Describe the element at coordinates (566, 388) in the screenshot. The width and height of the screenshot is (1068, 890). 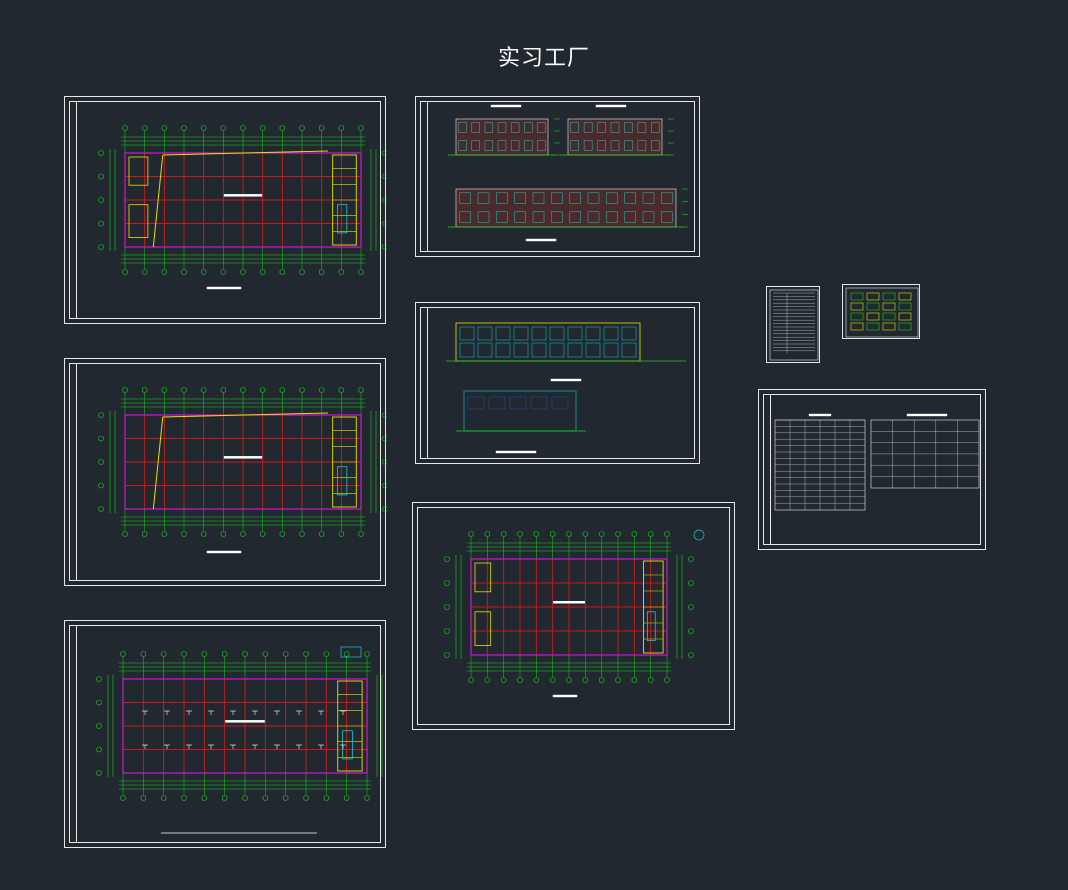
I see `section-drawing` at that location.